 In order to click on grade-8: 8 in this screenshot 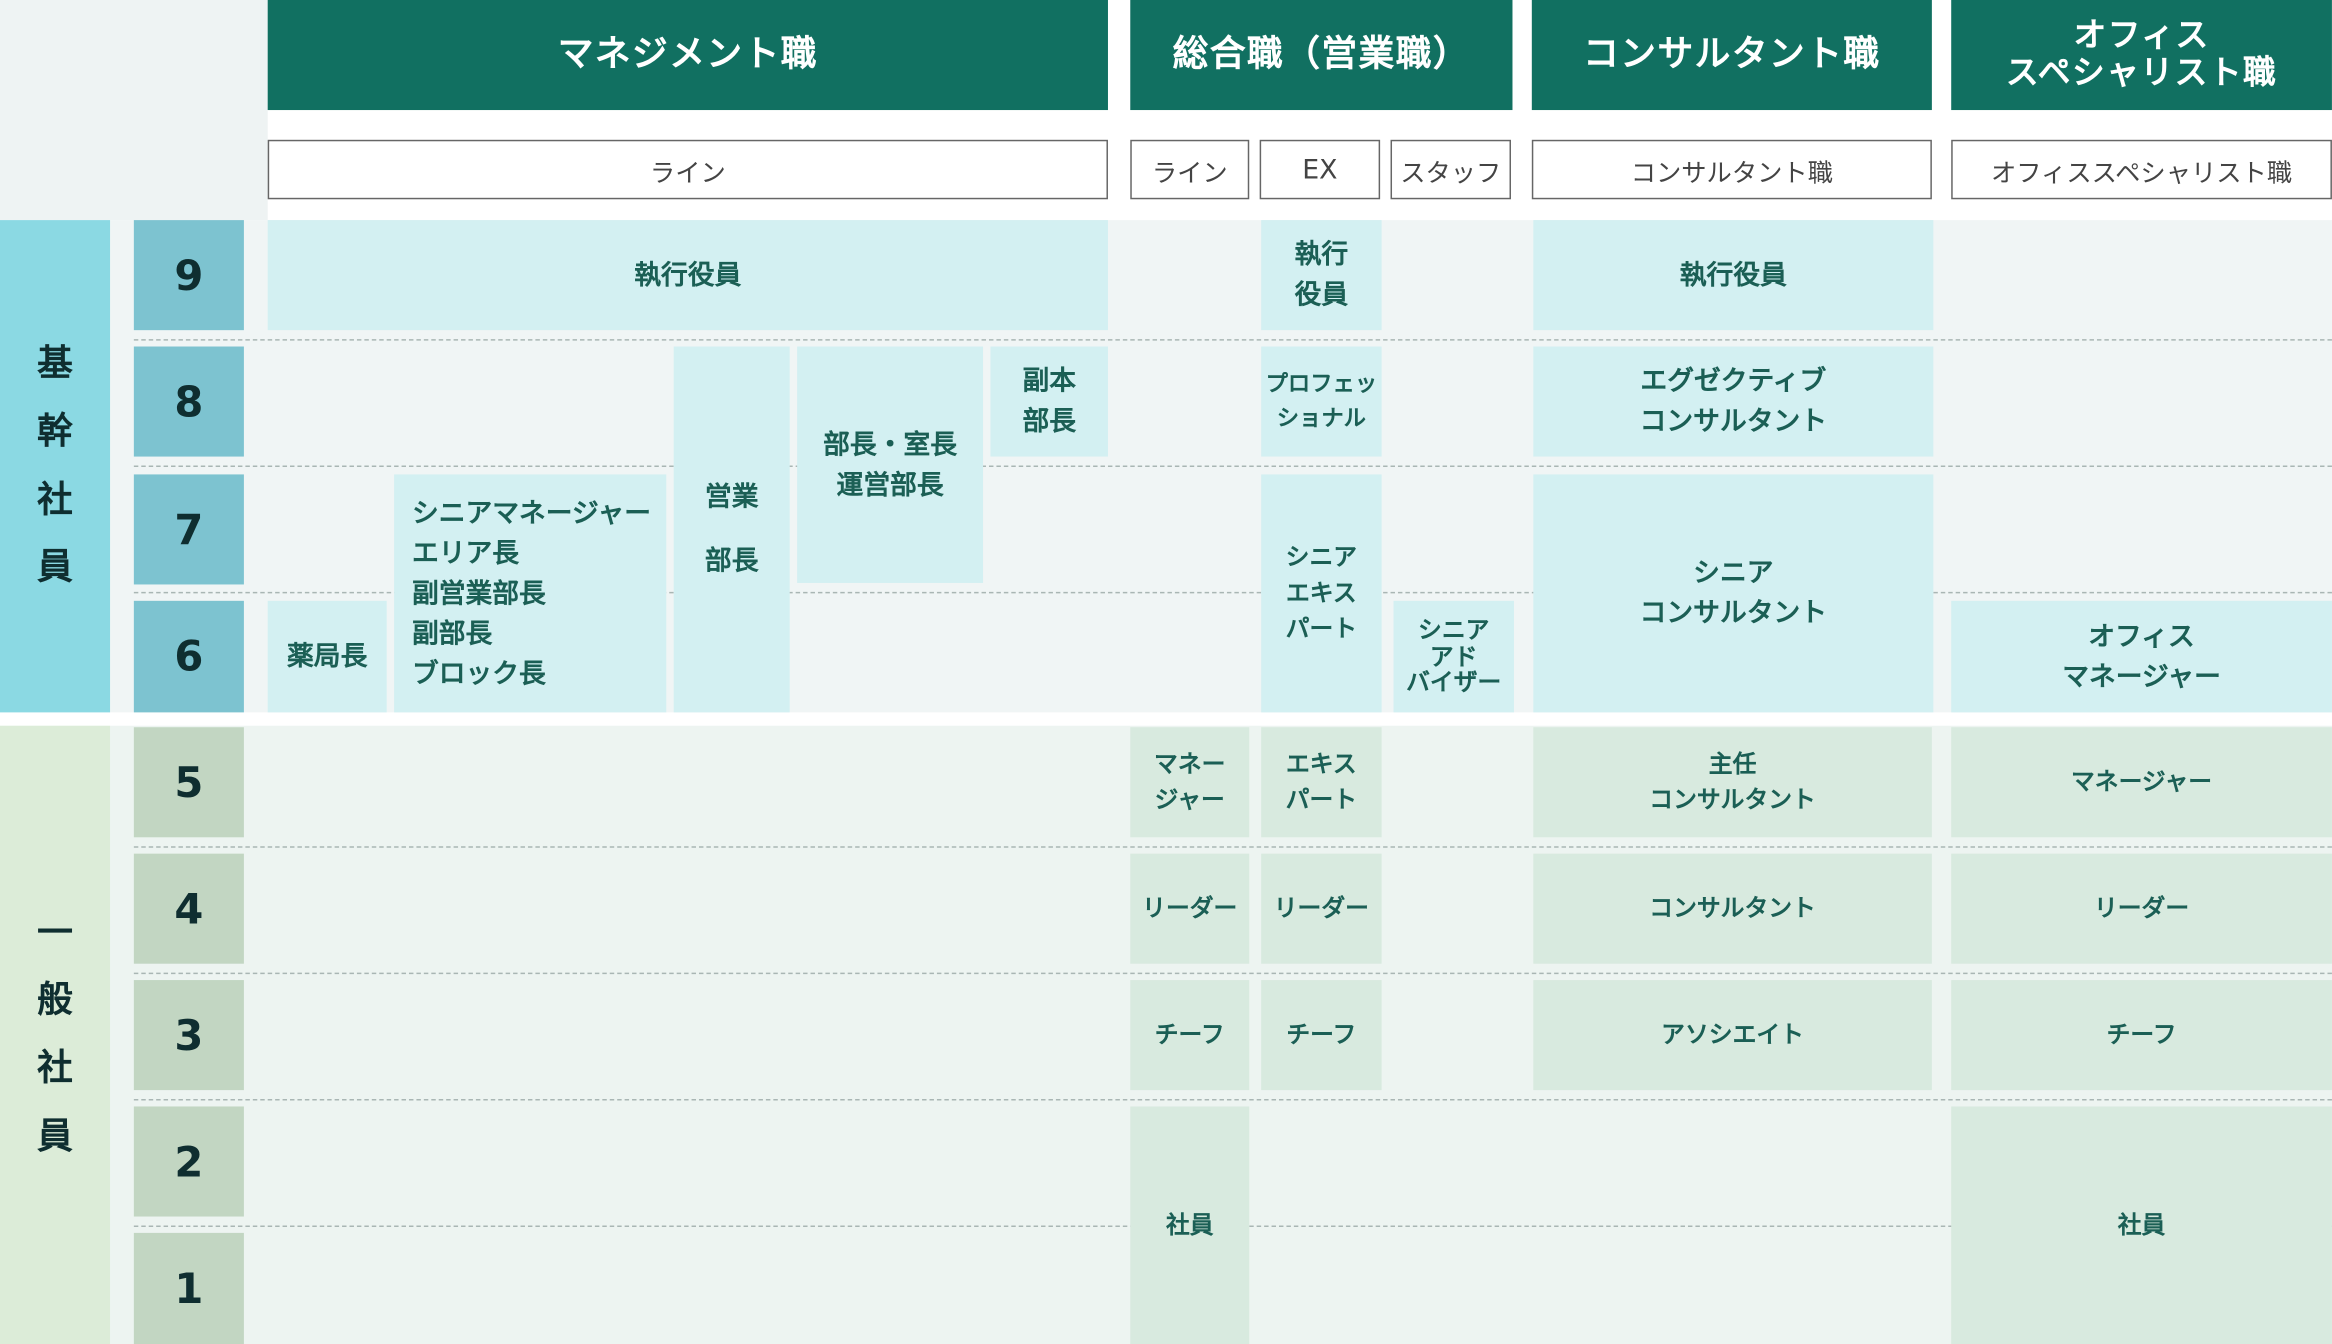, I will do `click(188, 401)`.